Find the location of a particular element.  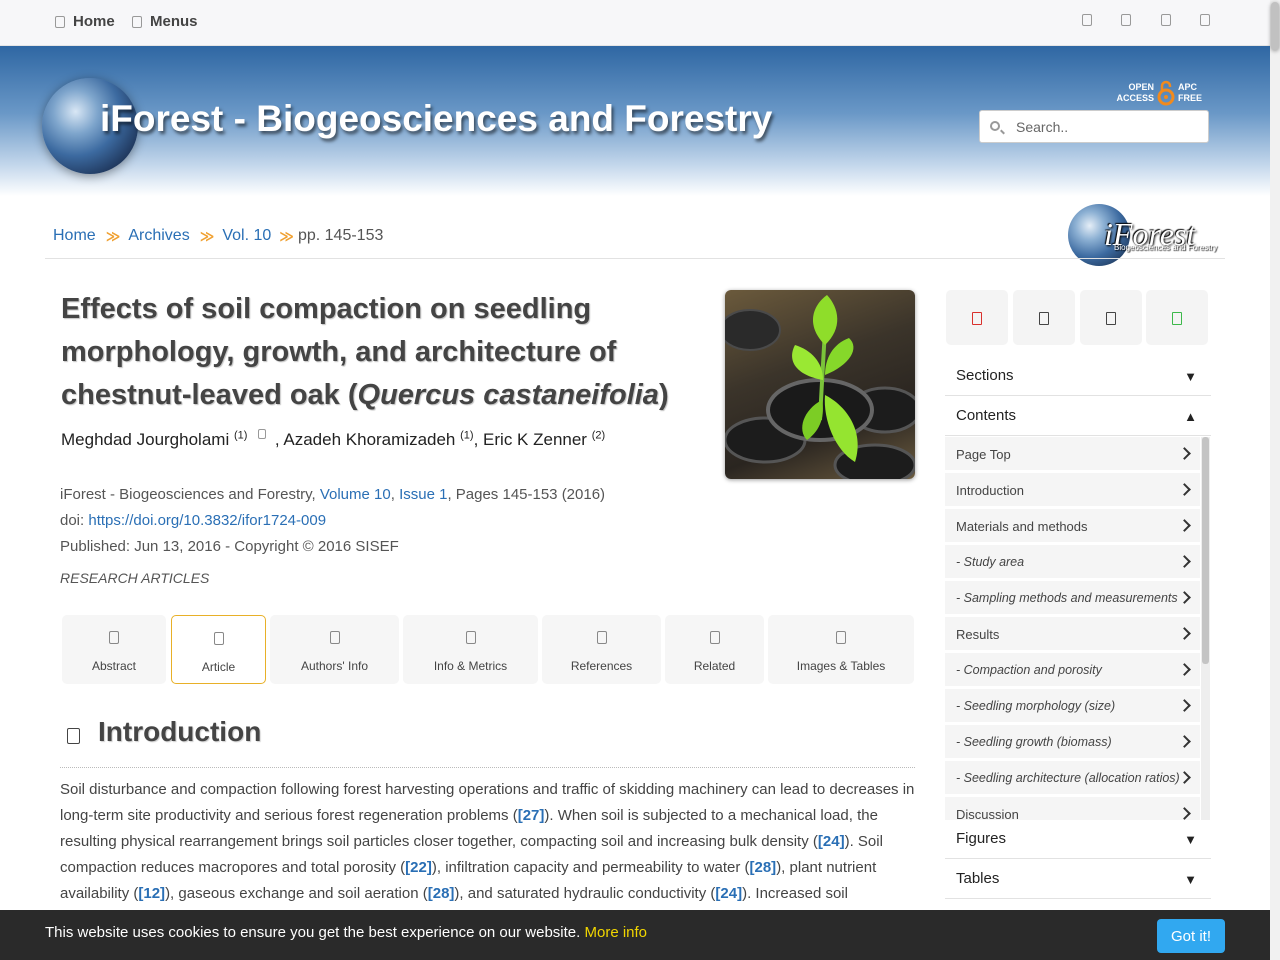

cite-button is located at coordinates (1111, 317).